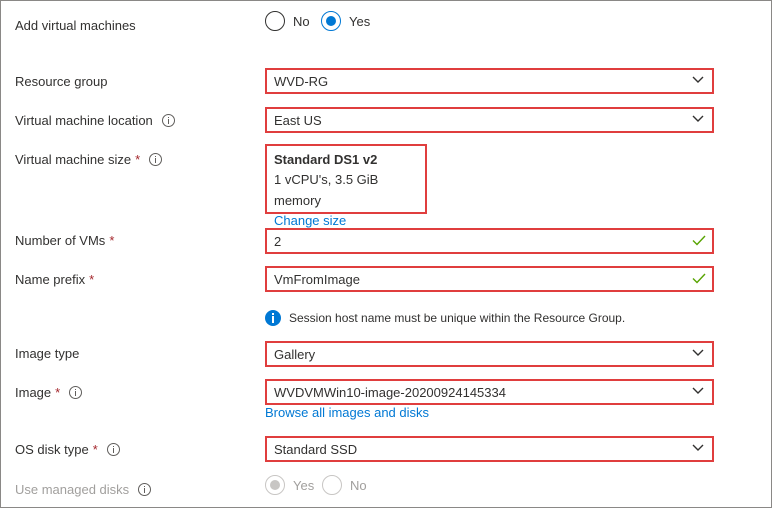  Describe the element at coordinates (83, 489) in the screenshot. I see `managed-disks-label: Use managed disks` at that location.